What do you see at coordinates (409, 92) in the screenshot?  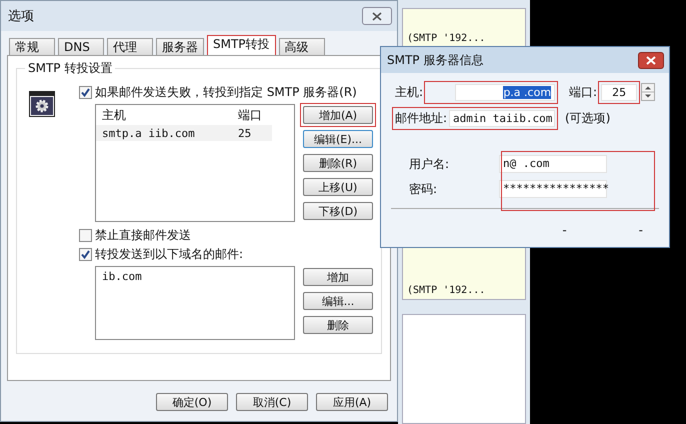 I see `field-label: 主机:` at bounding box center [409, 92].